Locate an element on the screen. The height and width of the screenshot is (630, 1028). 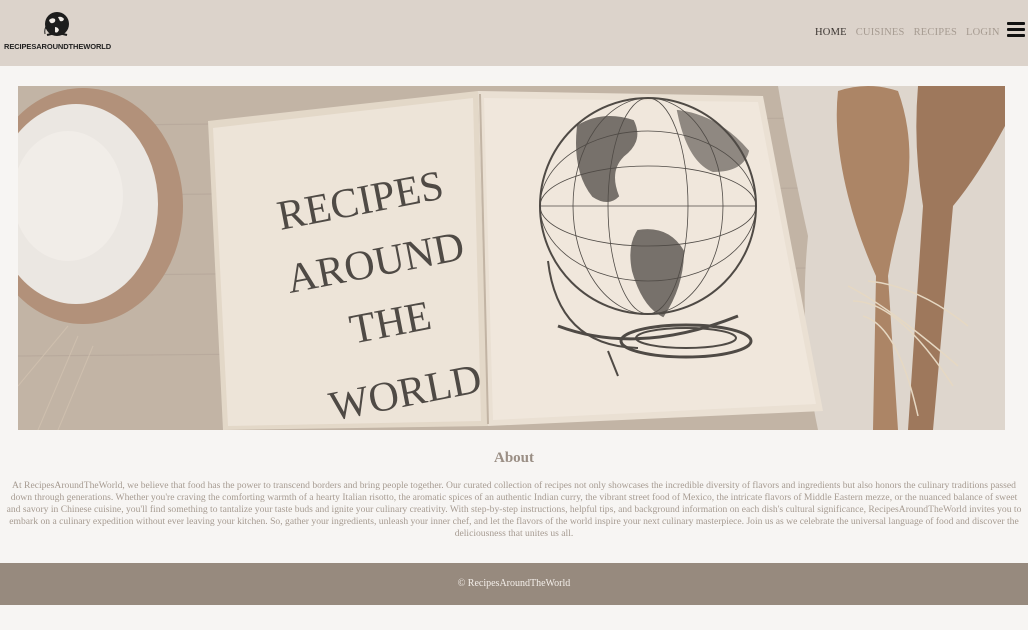
footer-copyright: © RecipesAroundTheWorld is located at coordinates (514, 583).